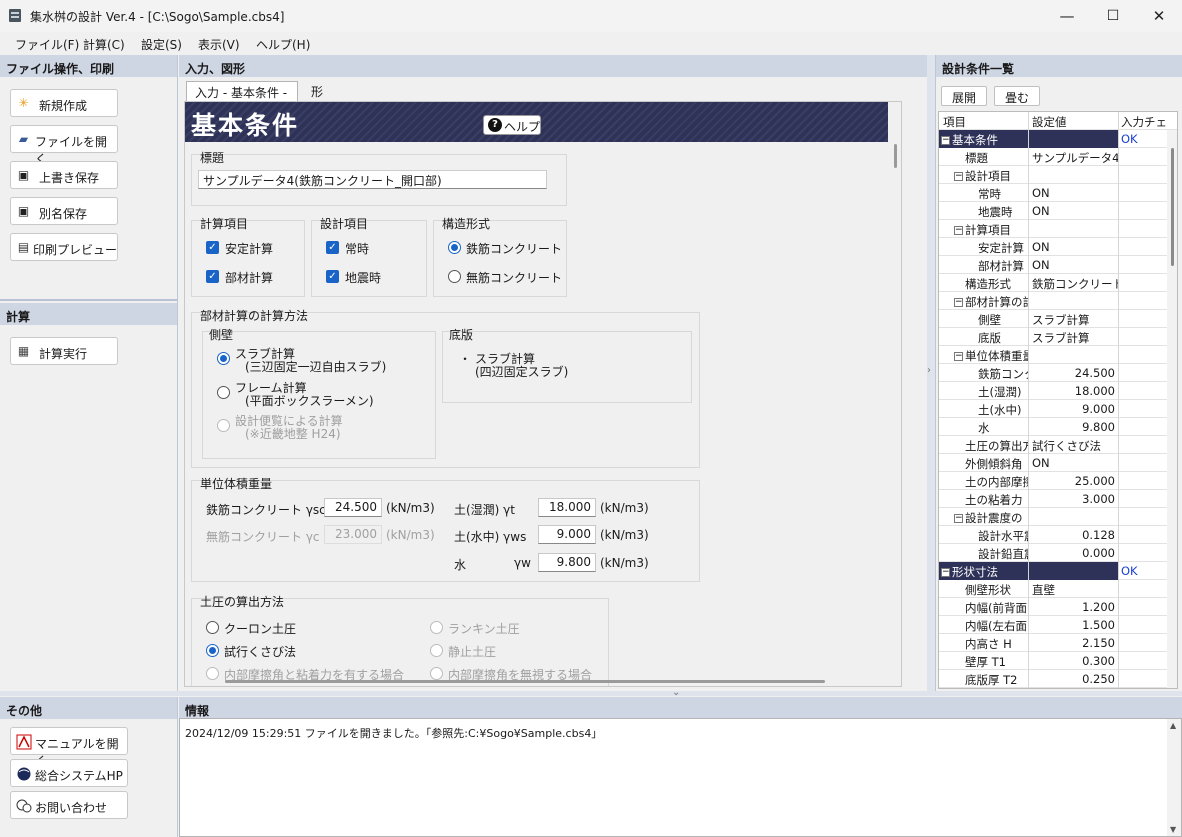  I want to click on grid-row: 内幅(前背面) 1.200, so click(1058, 607).